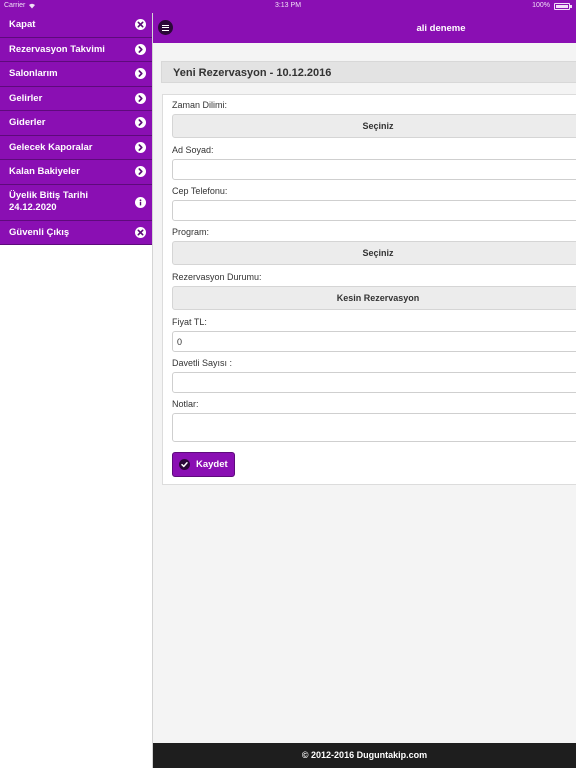 This screenshot has width=576, height=768. Describe the element at coordinates (44, 172) in the screenshot. I see `sidebar-item-label: Kalan Bakiyeler` at that location.